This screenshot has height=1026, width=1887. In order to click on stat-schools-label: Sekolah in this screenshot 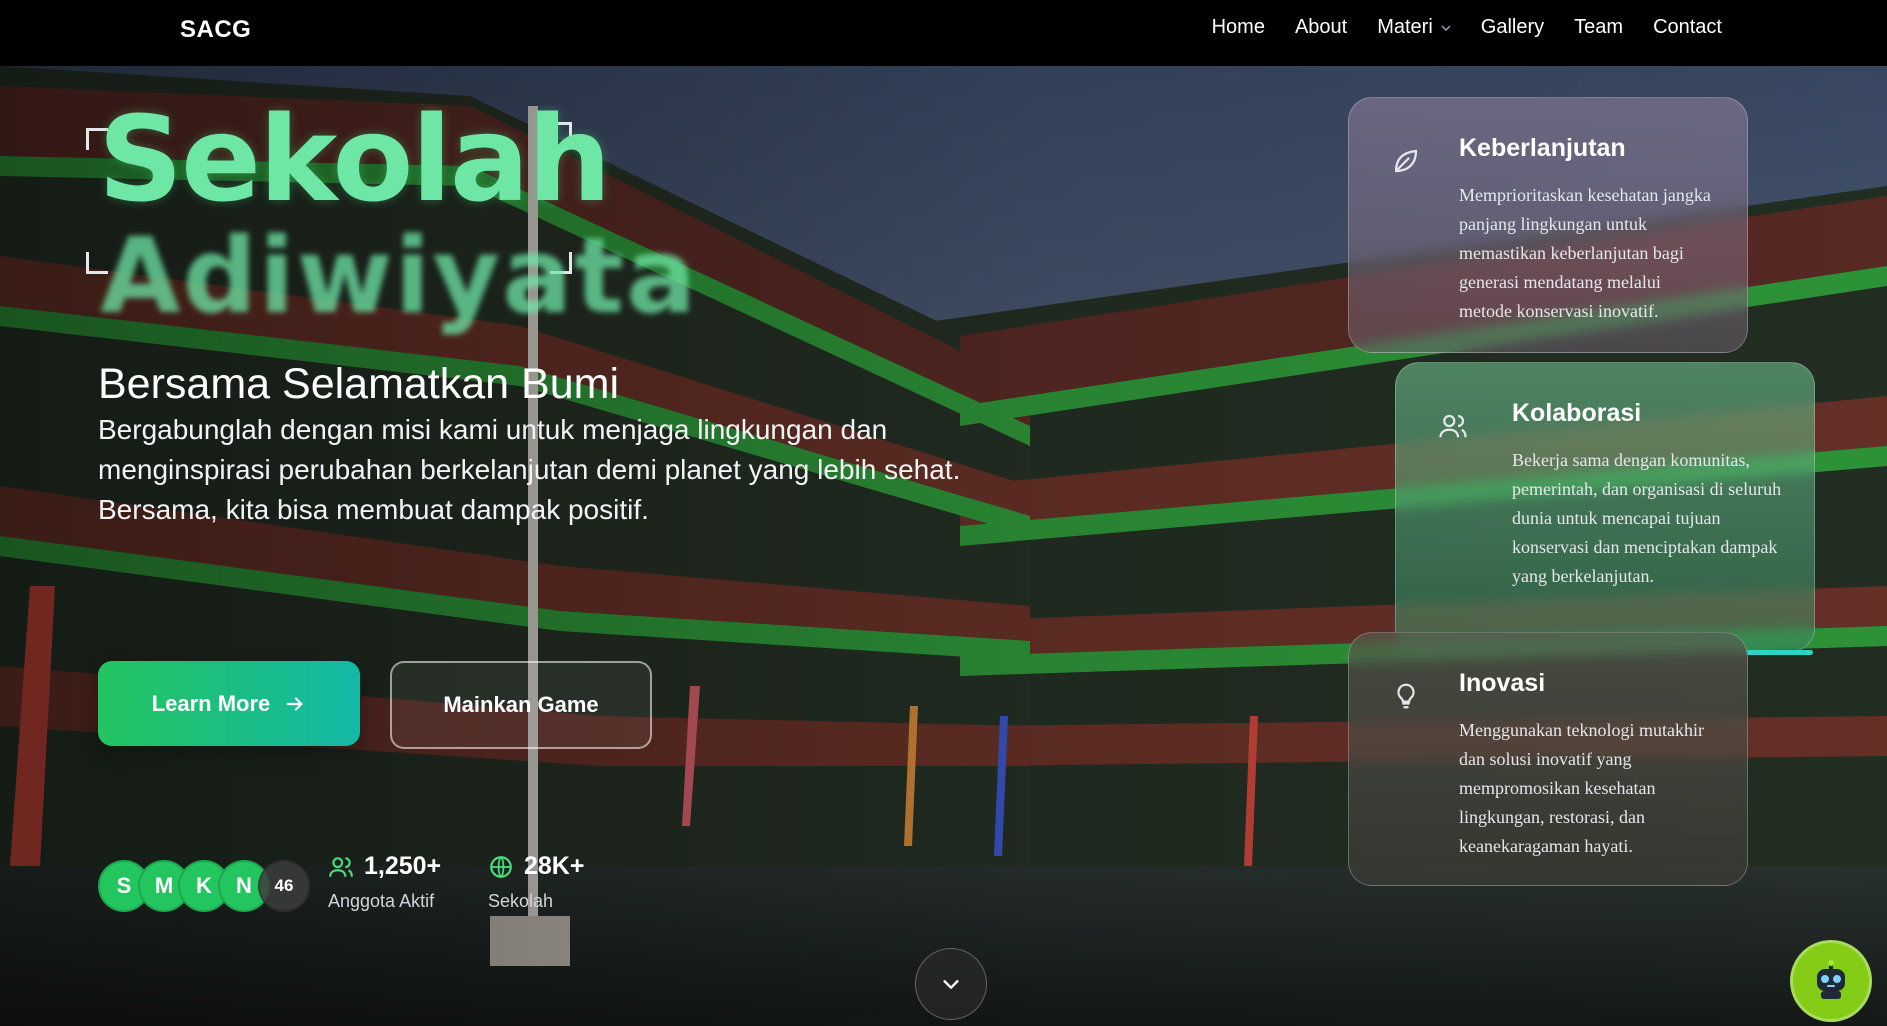, I will do `click(521, 901)`.